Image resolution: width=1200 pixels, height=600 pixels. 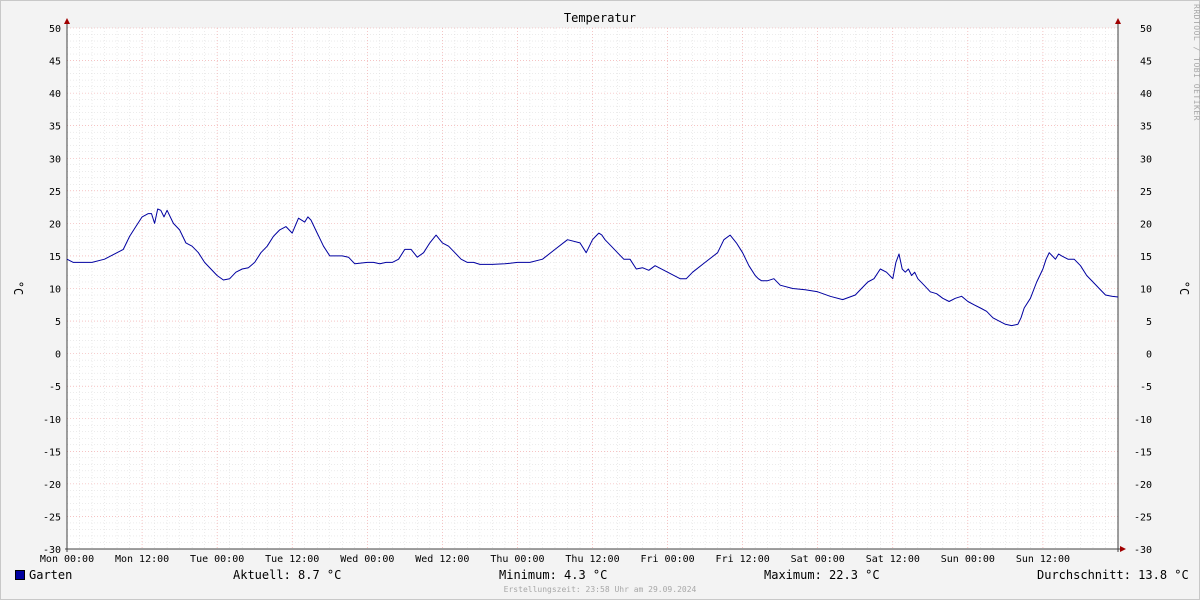 What do you see at coordinates (1146, 224) in the screenshot?
I see `y-tick-label-right: 20` at bounding box center [1146, 224].